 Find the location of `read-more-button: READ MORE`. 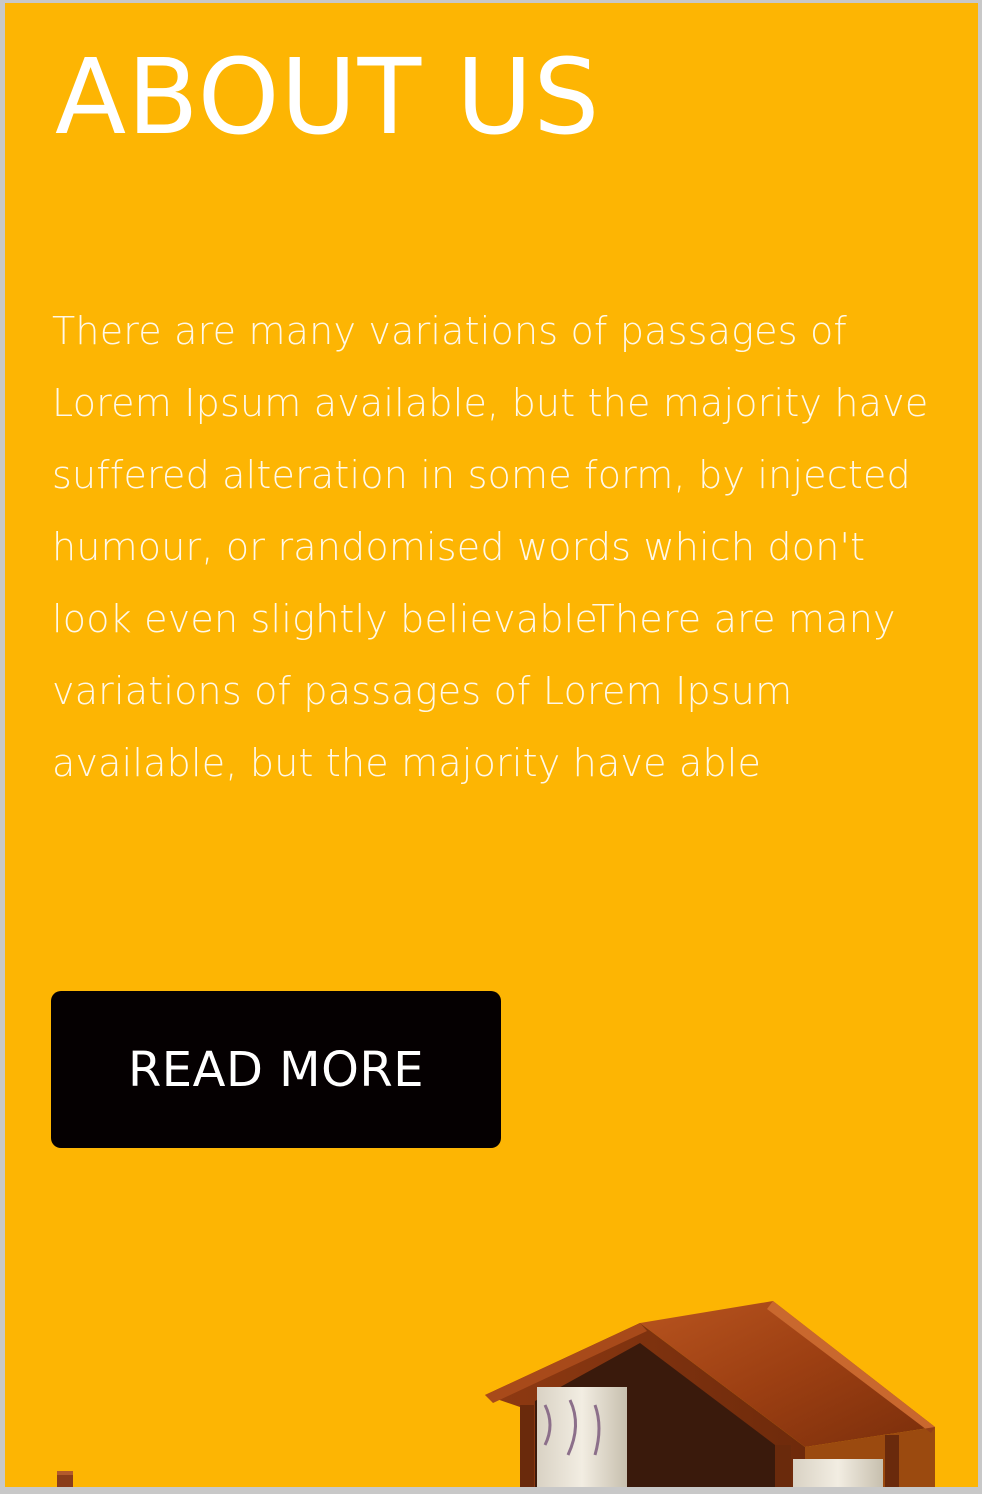

read-more-button: READ MORE is located at coordinates (276, 1069).